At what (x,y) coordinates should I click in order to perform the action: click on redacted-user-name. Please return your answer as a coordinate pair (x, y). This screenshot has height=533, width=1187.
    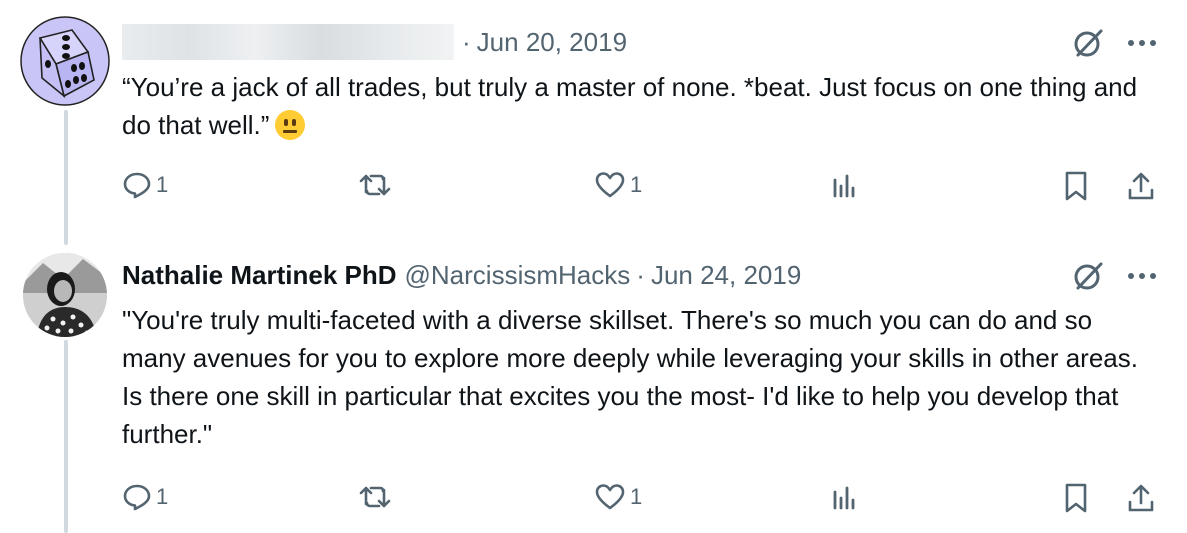
    Looking at the image, I should click on (288, 42).